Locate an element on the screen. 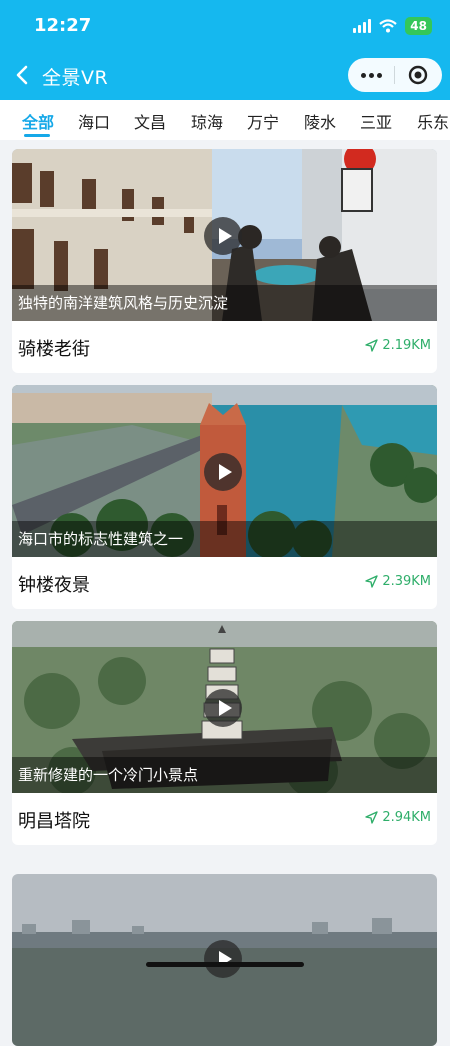  spot-name: 骑楼老街 is located at coordinates (54, 349).